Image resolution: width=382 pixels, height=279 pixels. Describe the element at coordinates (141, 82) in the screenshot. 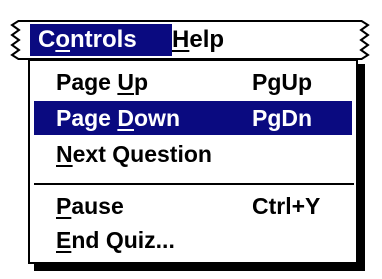

I see `label-post: p` at that location.